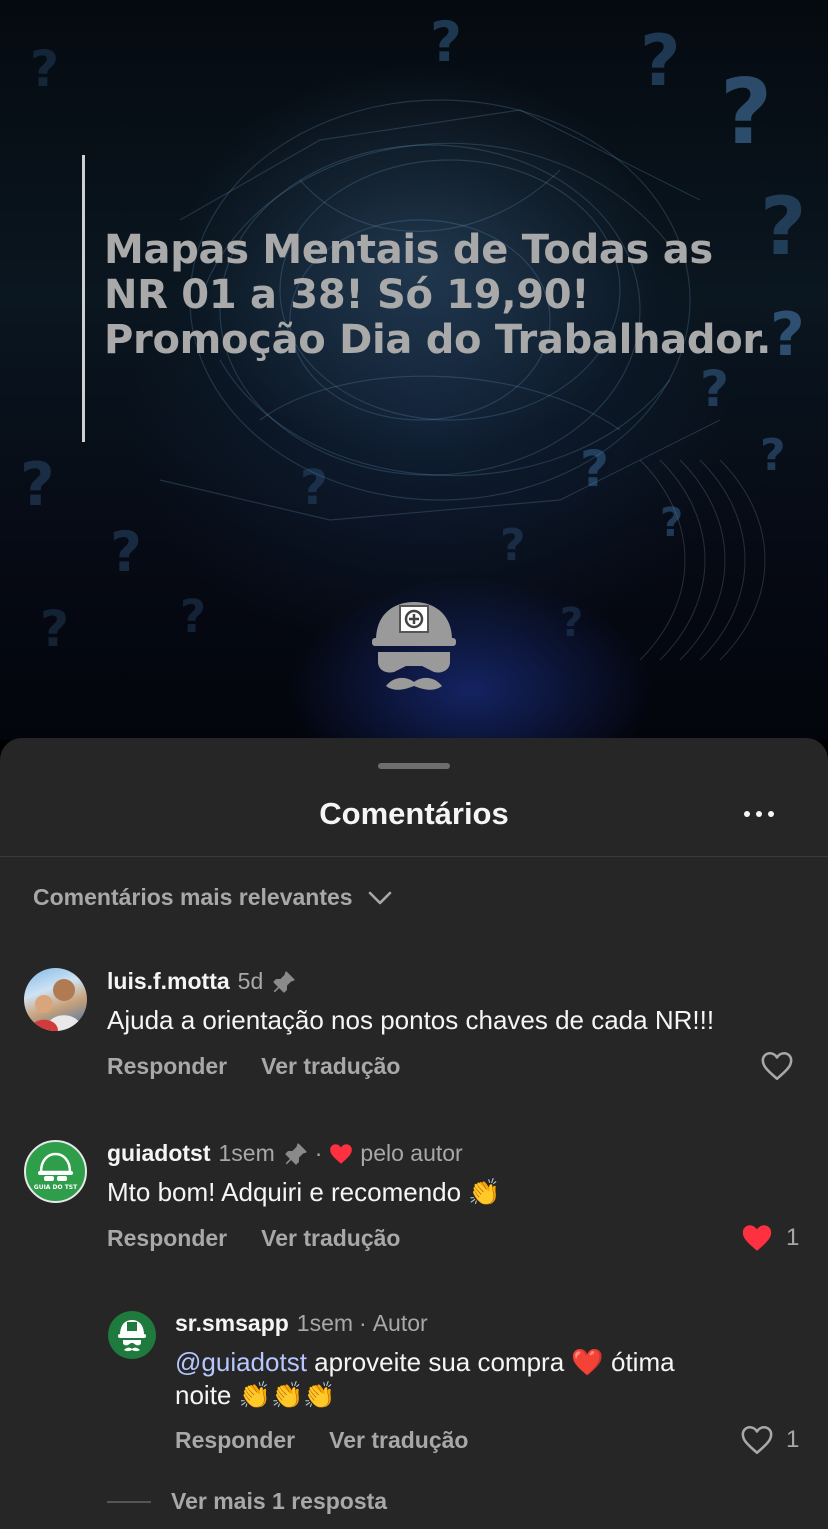 The height and width of the screenshot is (1529, 828). Describe the element at coordinates (764, 814) in the screenshot. I see `more-options-button` at that location.